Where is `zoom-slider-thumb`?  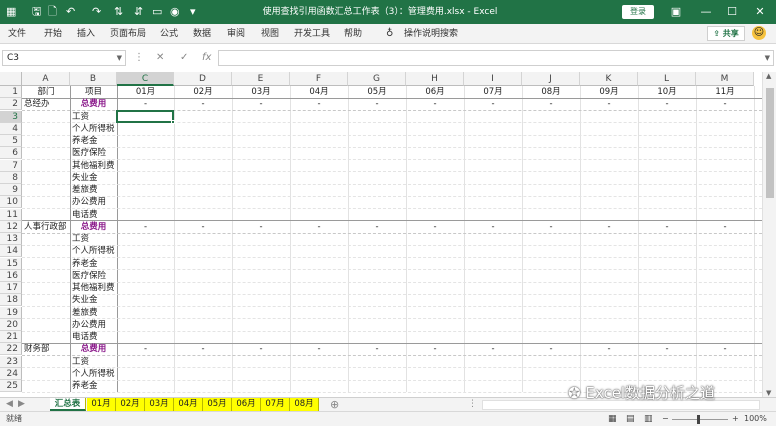 zoom-slider-thumb is located at coordinates (698, 419).